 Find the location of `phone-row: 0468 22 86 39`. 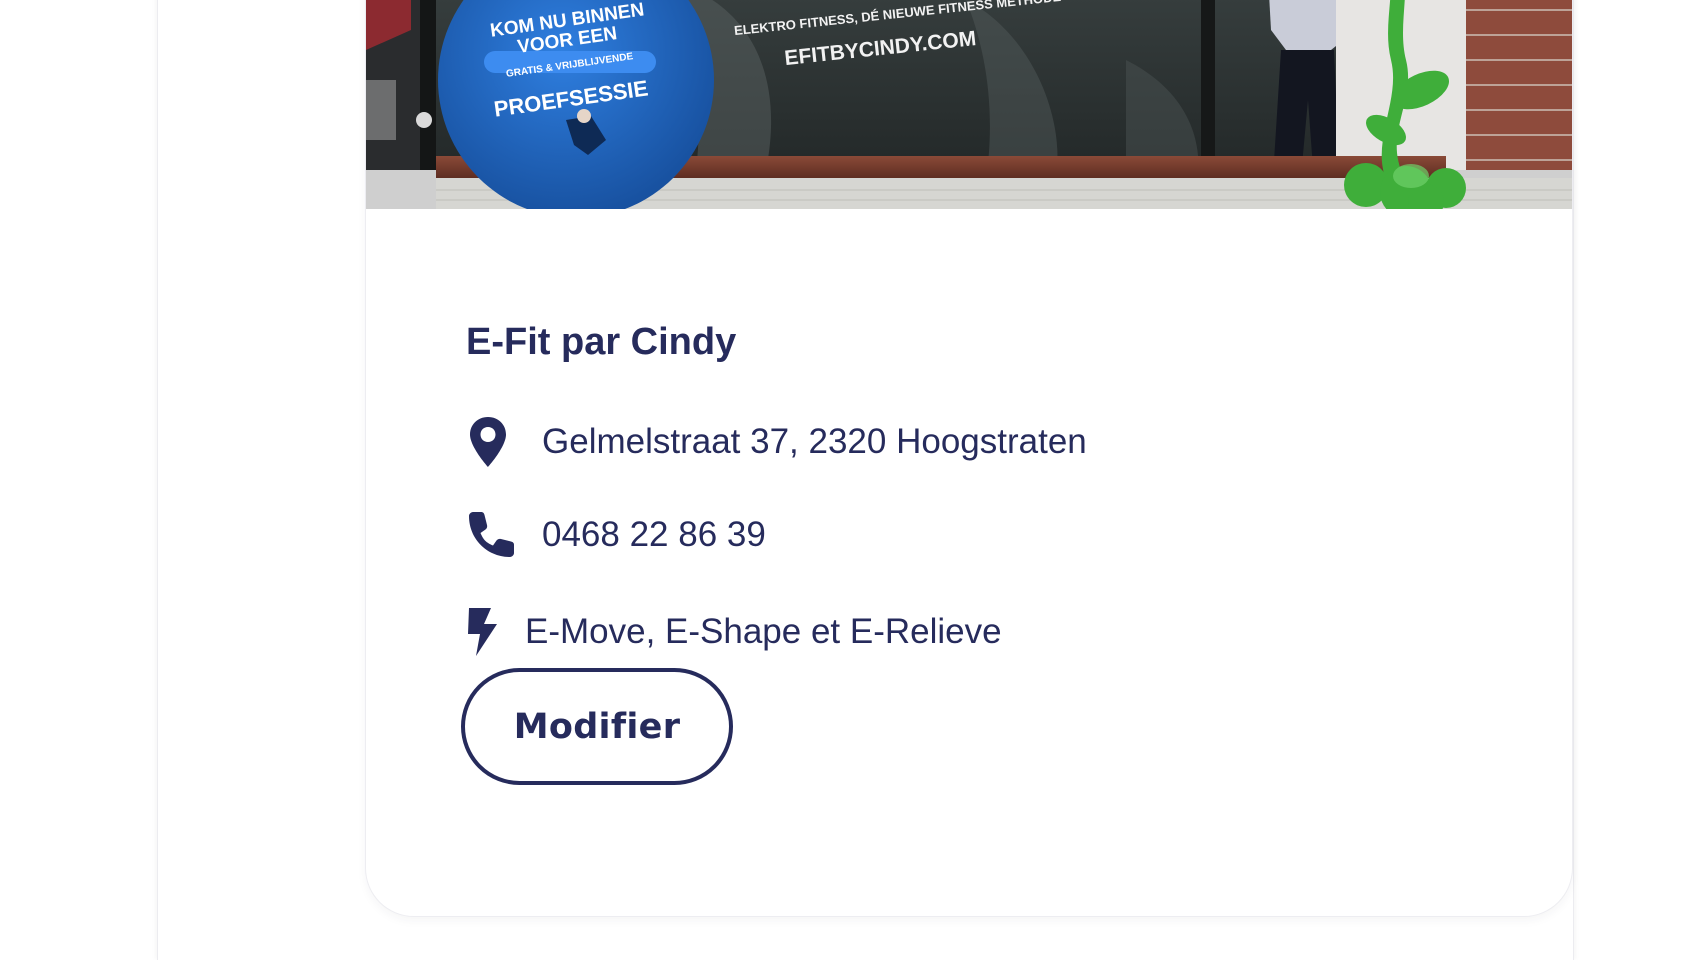

phone-row: 0468 22 86 39 is located at coordinates (615, 535).